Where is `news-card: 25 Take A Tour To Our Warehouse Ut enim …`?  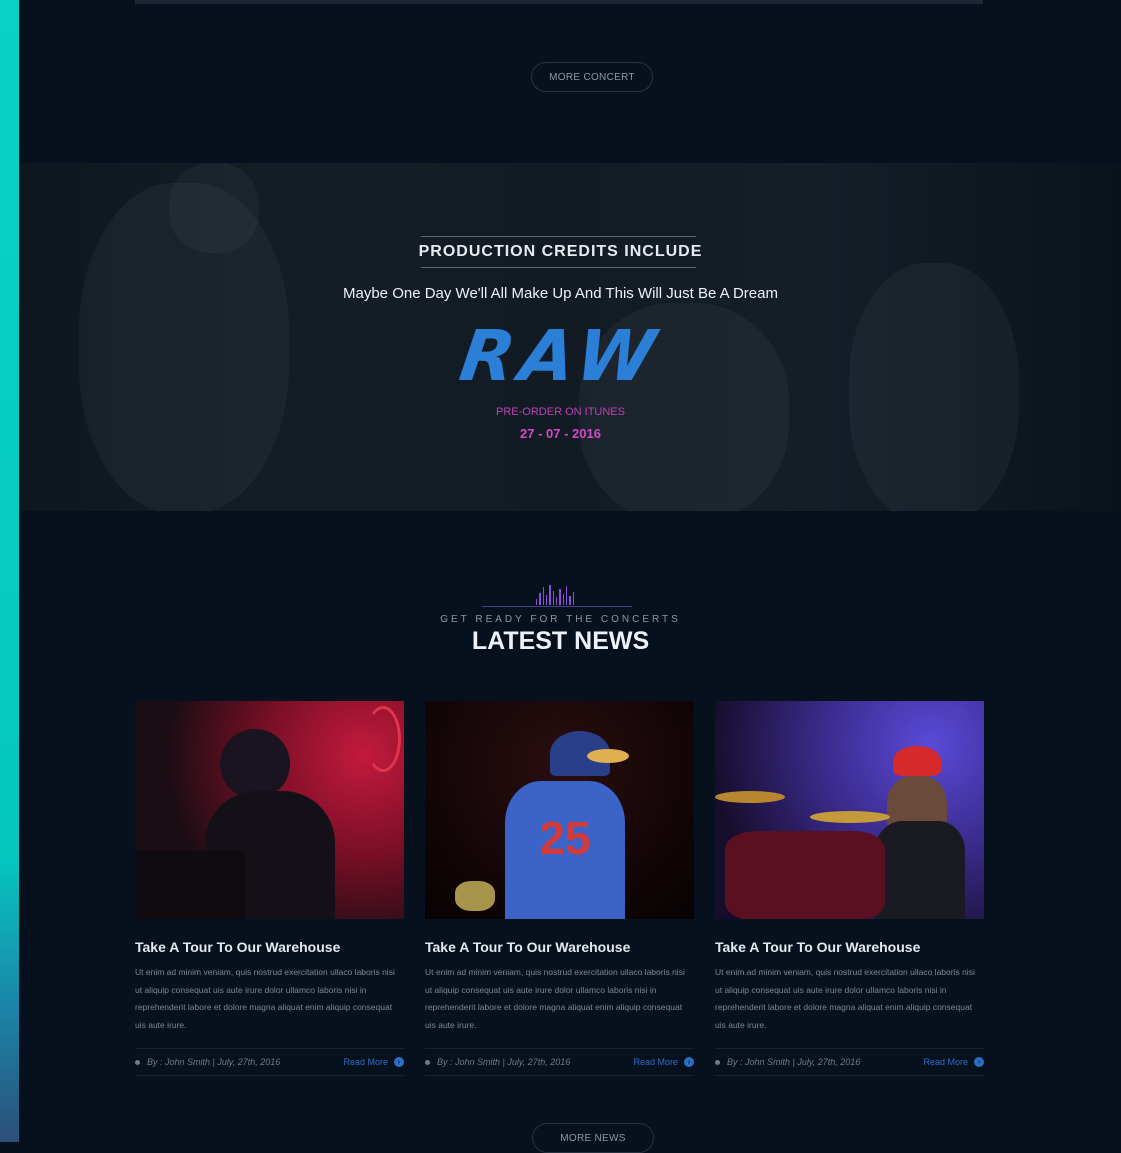 news-card: 25 Take A Tour To Our Warehouse Ut enim … is located at coordinates (559, 888).